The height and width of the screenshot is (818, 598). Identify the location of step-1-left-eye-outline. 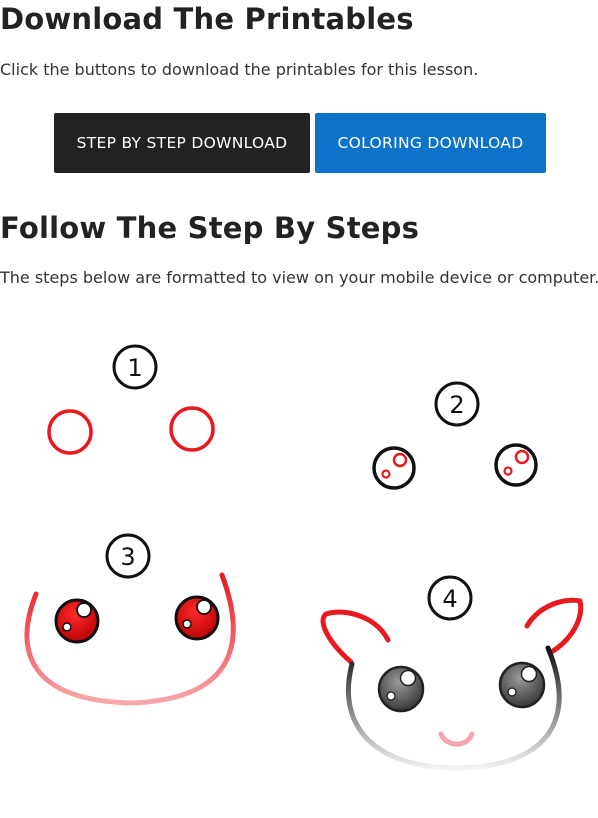
(70, 432).